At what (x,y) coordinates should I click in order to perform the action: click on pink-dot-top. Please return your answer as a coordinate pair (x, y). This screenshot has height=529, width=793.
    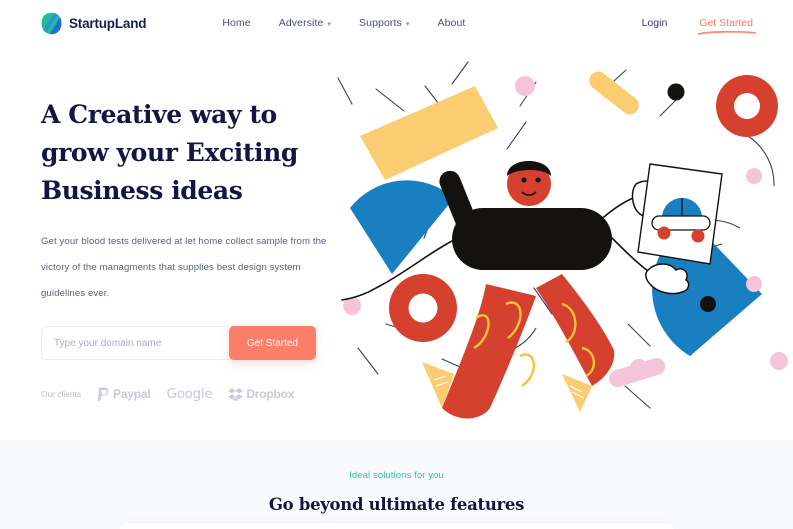
    Looking at the image, I should click on (525, 86).